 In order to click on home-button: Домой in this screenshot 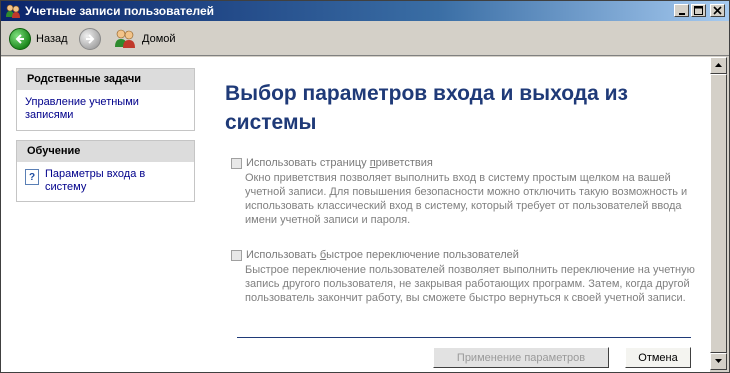, I will do `click(144, 39)`.